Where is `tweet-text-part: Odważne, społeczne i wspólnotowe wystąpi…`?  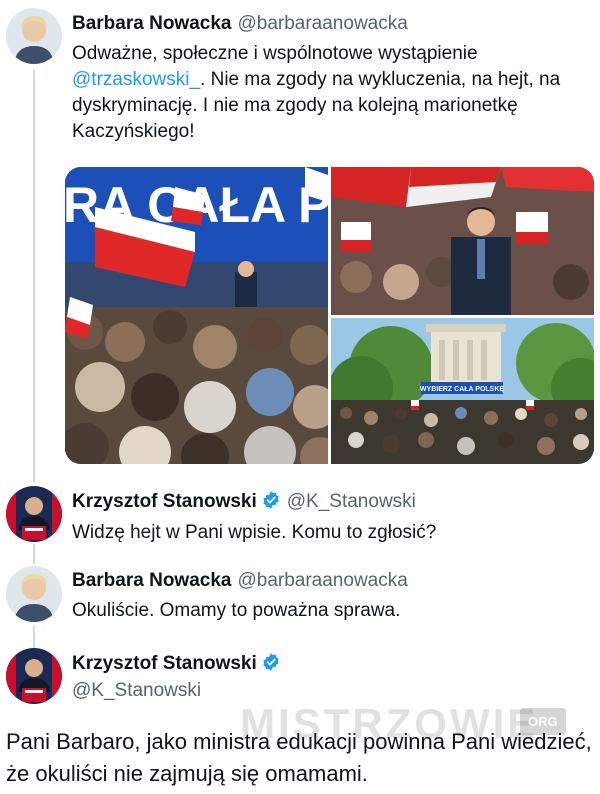 tweet-text-part: Odważne, społeczne i wspólnotowe wystąpi… is located at coordinates (275, 53).